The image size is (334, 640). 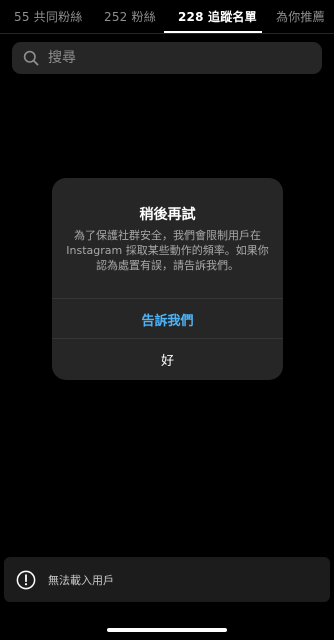 What do you see at coordinates (300, 16) in the screenshot?
I see `tab-suggested: 為你推薦` at bounding box center [300, 16].